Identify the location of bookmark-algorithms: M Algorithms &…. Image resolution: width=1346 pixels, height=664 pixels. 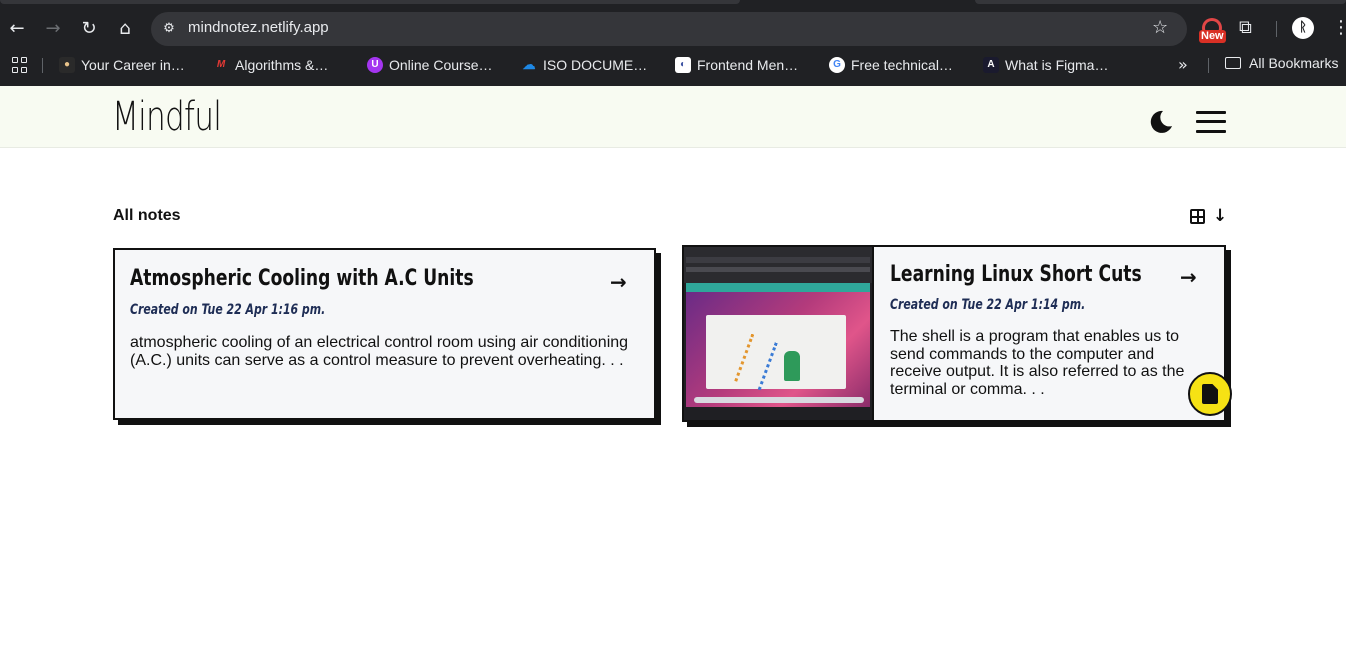
(271, 65).